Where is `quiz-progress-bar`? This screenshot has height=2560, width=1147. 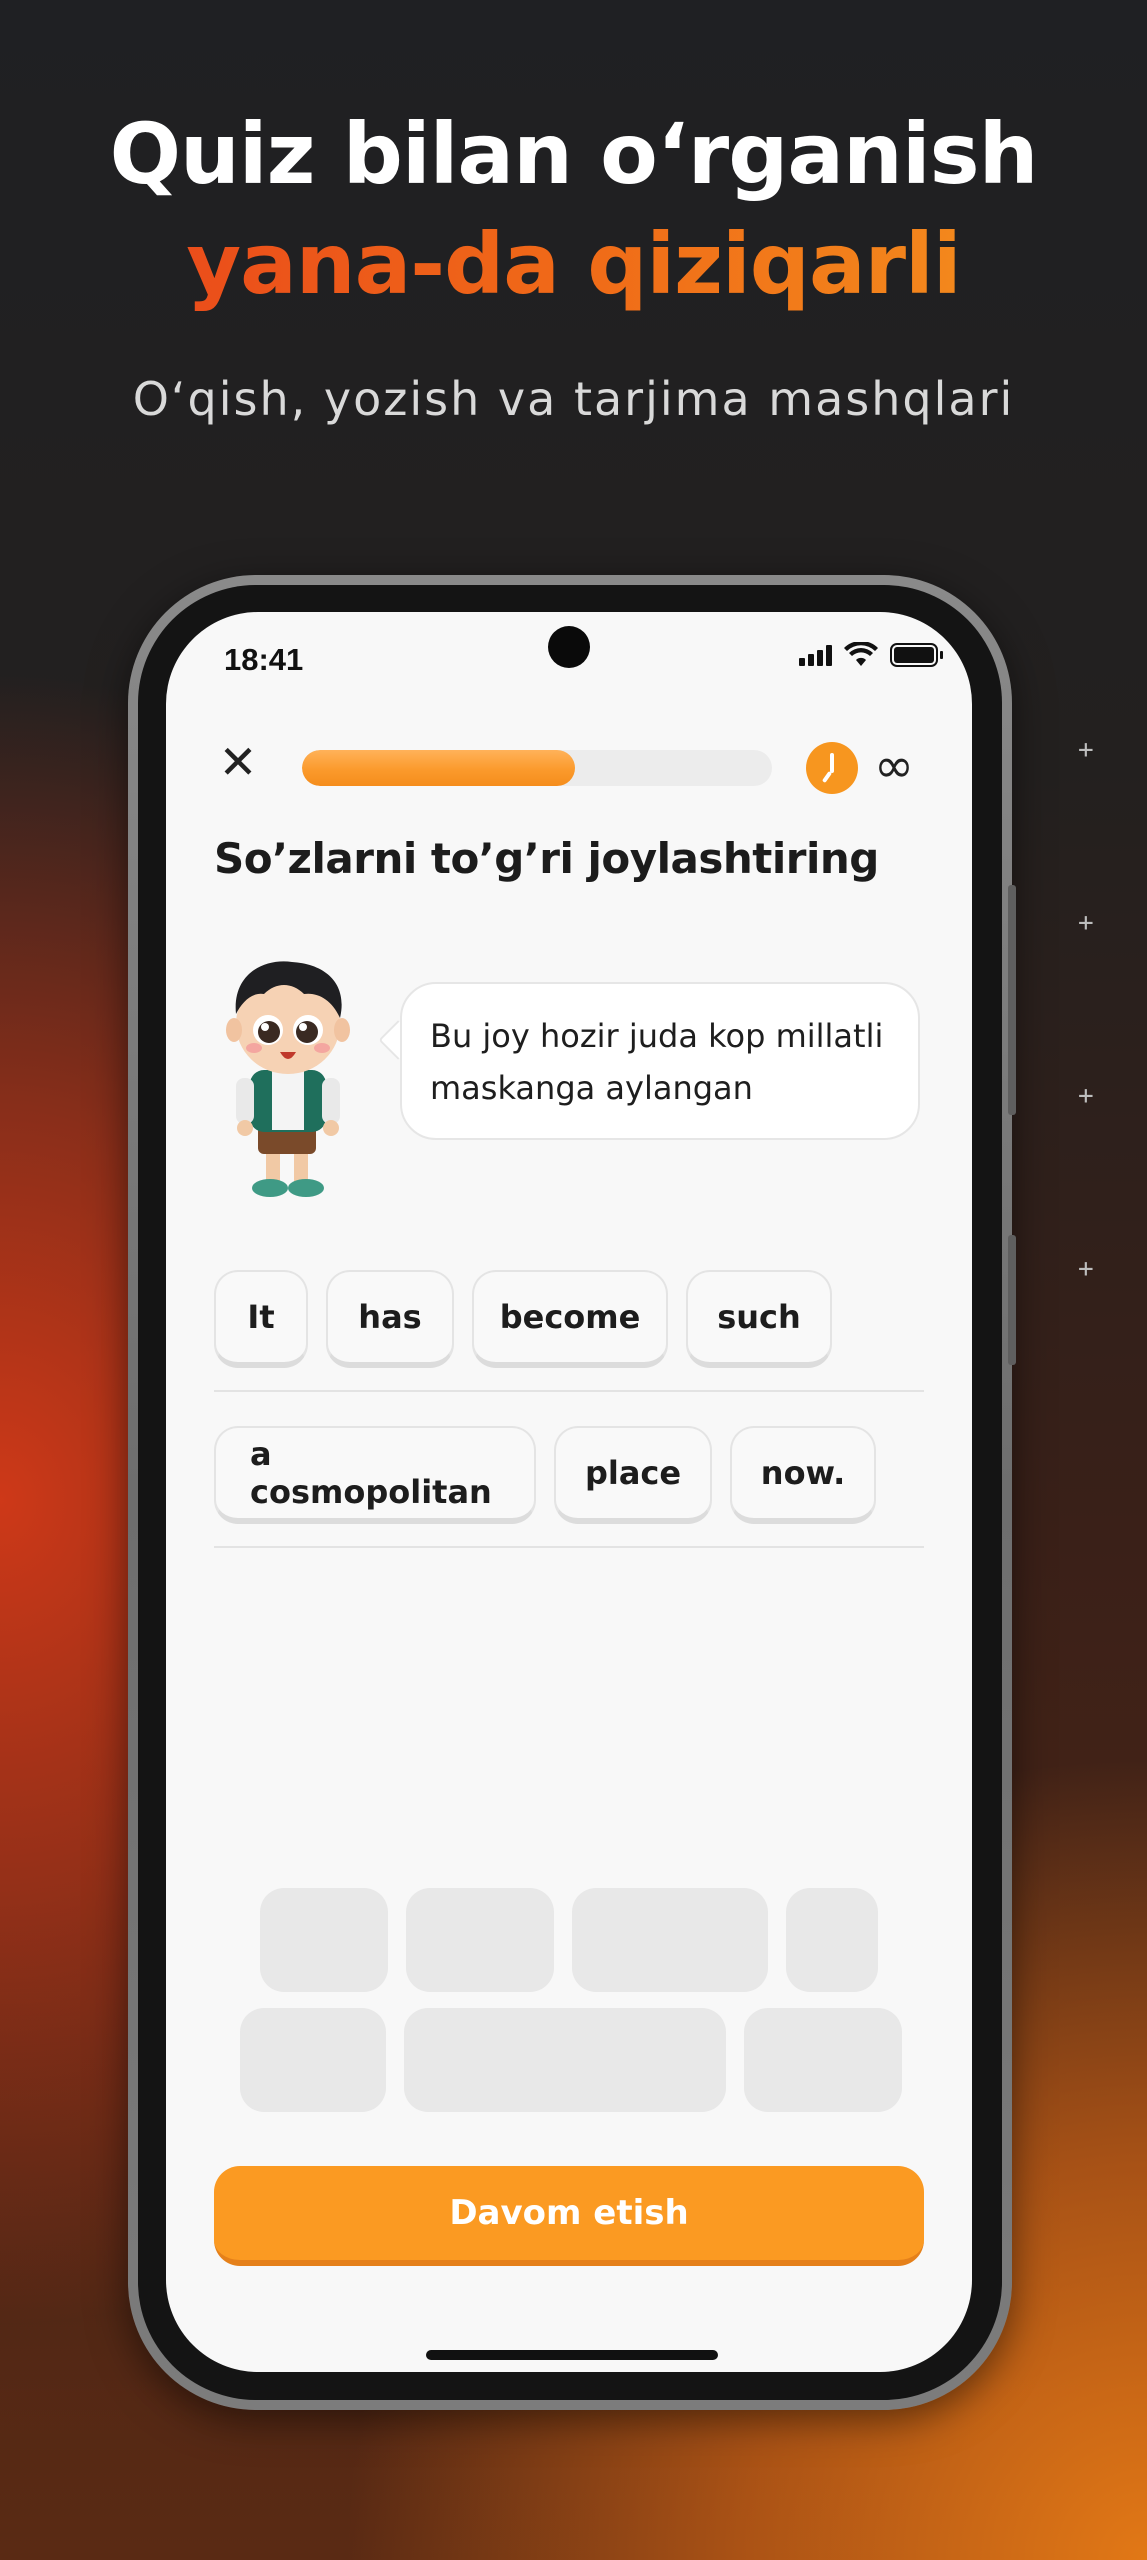 quiz-progress-bar is located at coordinates (537, 768).